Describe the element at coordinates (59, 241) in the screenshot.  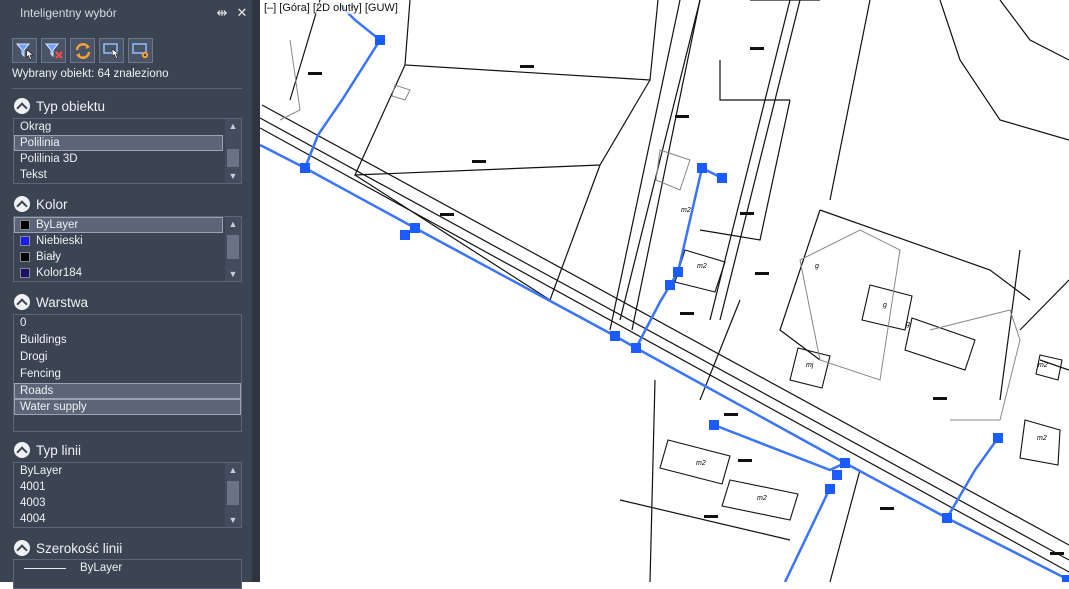
I see `list-item-label: Niebieski` at that location.